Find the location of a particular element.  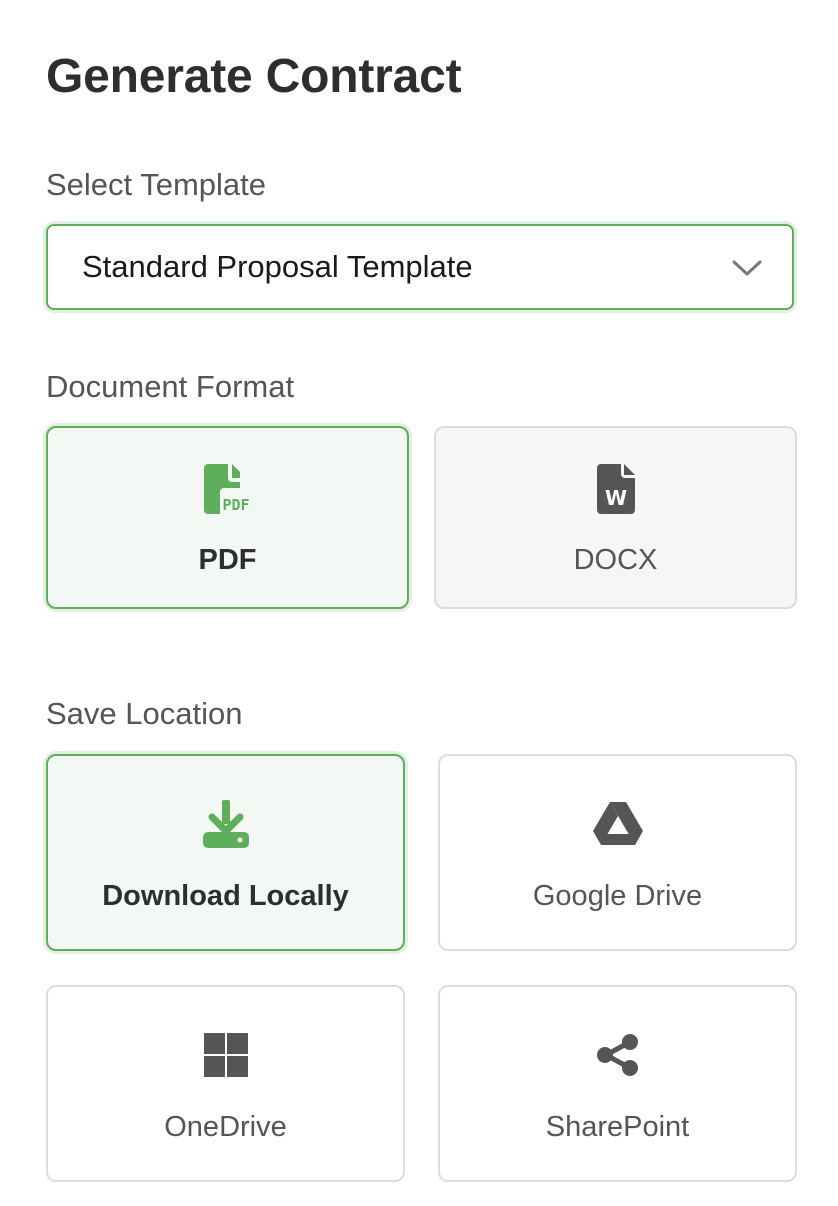

chevron-down-icon is located at coordinates (747, 268).